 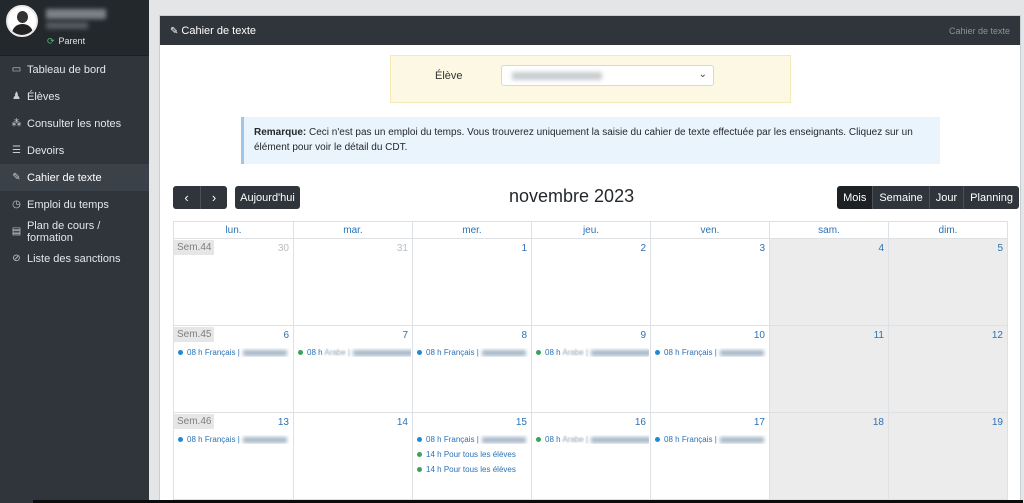 I want to click on day-cell: 18, so click(x=828, y=456).